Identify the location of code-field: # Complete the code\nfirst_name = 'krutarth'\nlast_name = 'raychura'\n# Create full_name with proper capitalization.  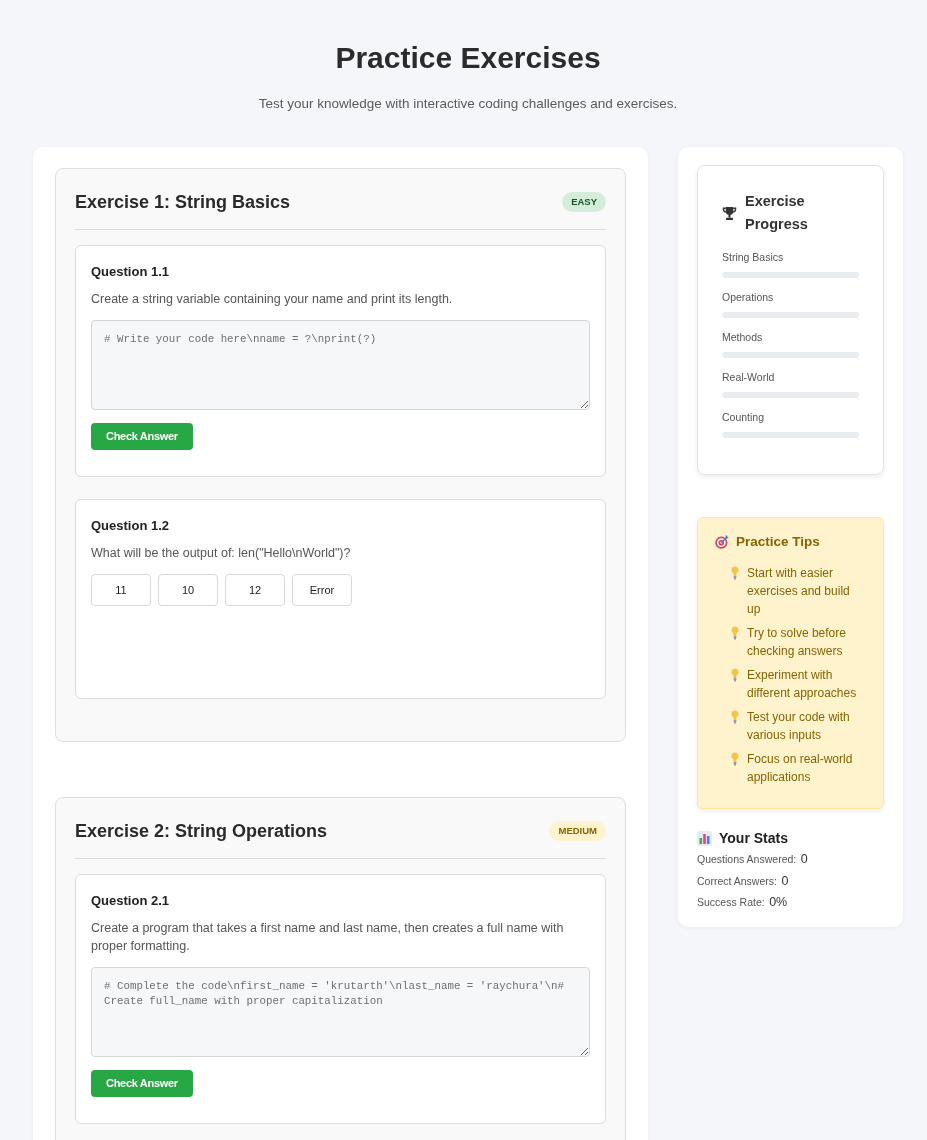
(340, 1012).